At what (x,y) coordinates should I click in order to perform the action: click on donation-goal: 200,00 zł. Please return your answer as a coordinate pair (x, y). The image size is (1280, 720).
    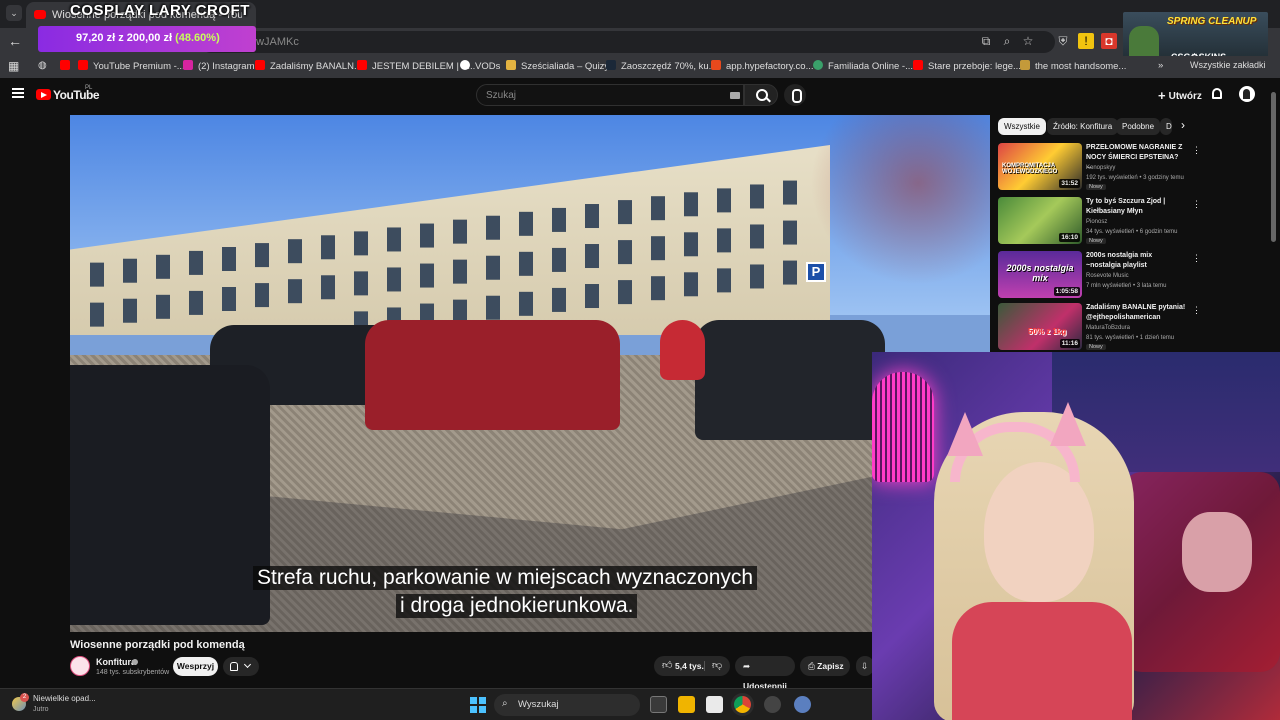
    Looking at the image, I should click on (149, 38).